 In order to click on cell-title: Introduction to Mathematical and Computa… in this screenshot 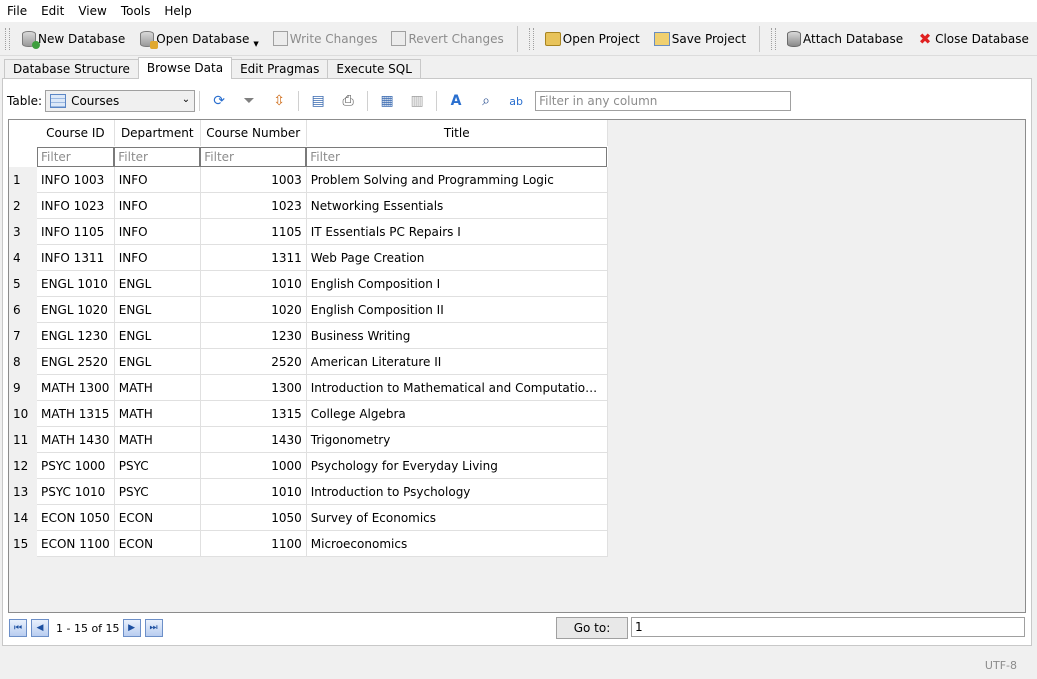, I will do `click(457, 387)`.